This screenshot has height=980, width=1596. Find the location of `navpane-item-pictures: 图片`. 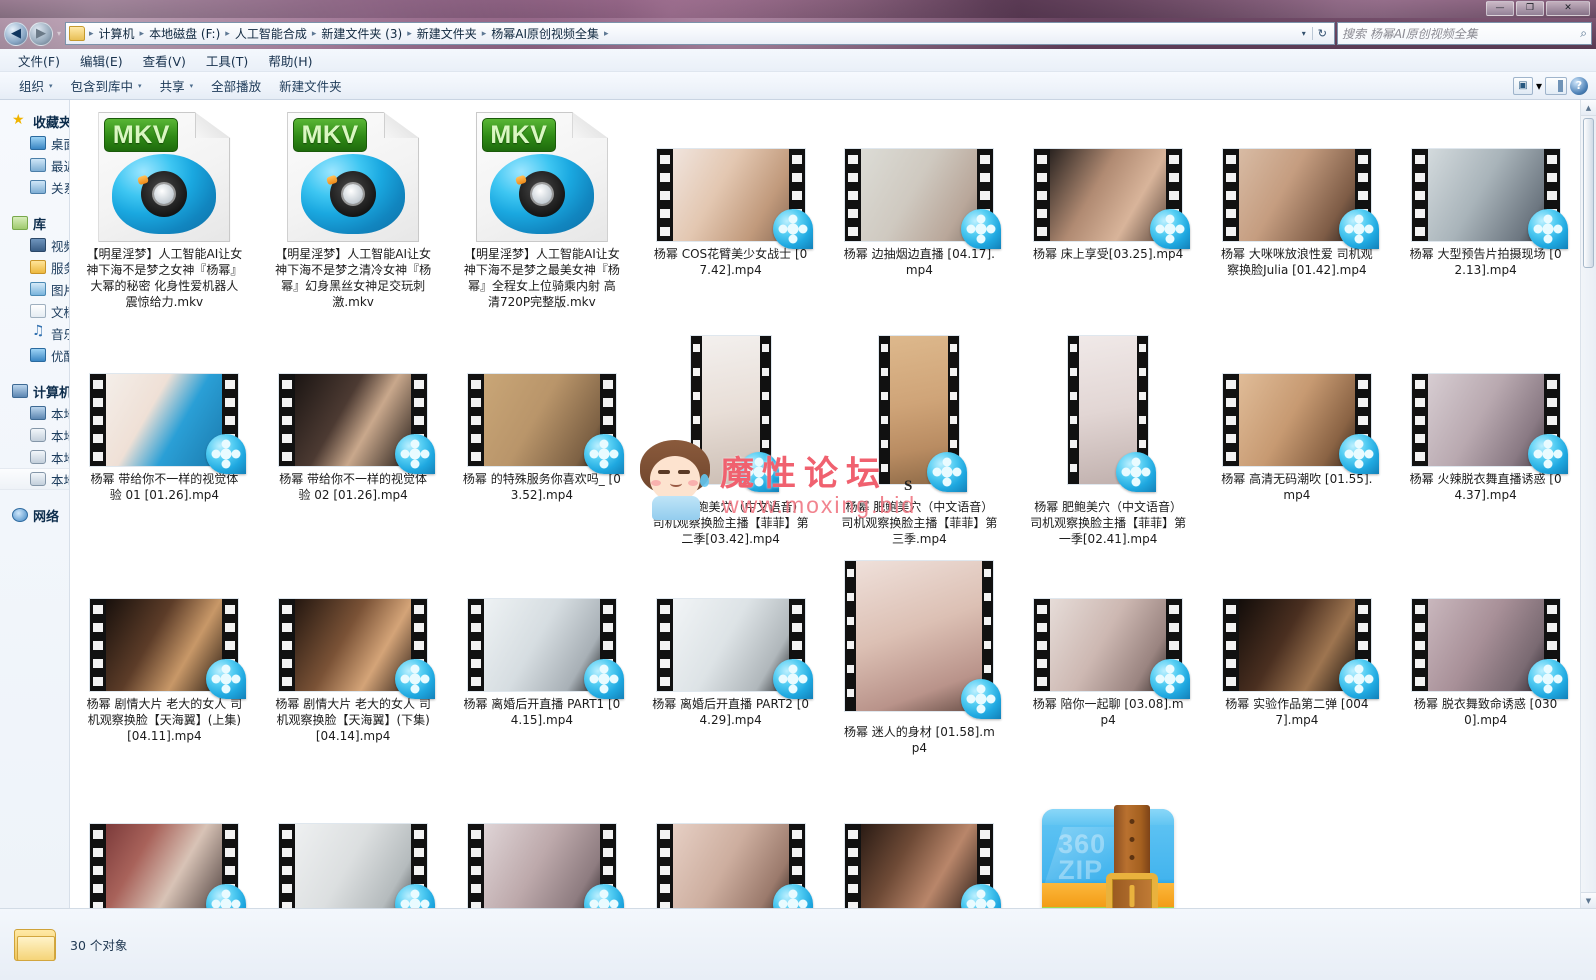

navpane-item-pictures: 图片 is located at coordinates (34, 289).